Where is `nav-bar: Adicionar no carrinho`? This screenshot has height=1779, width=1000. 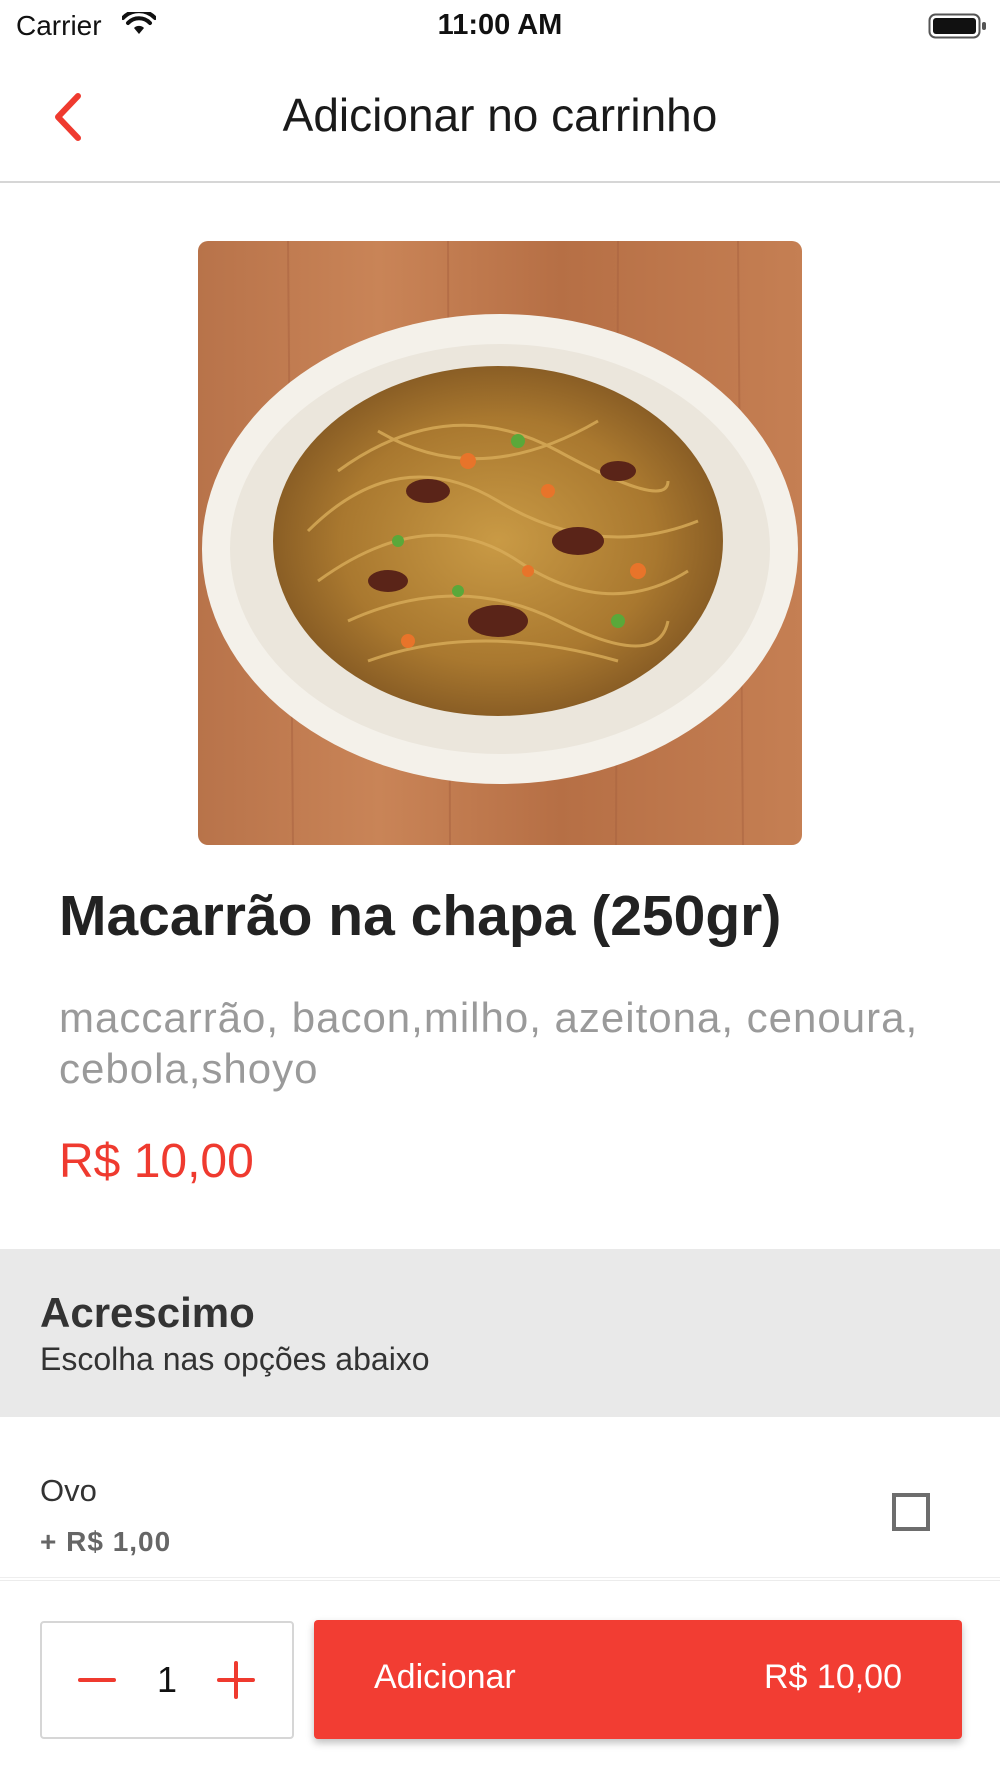 nav-bar: Adicionar no carrinho is located at coordinates (500, 117).